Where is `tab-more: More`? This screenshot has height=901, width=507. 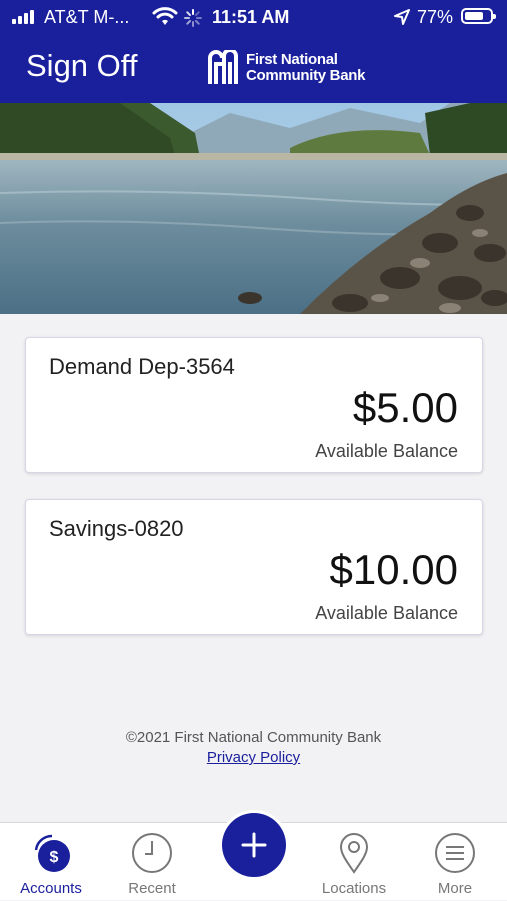
tab-more: More is located at coordinates (455, 862).